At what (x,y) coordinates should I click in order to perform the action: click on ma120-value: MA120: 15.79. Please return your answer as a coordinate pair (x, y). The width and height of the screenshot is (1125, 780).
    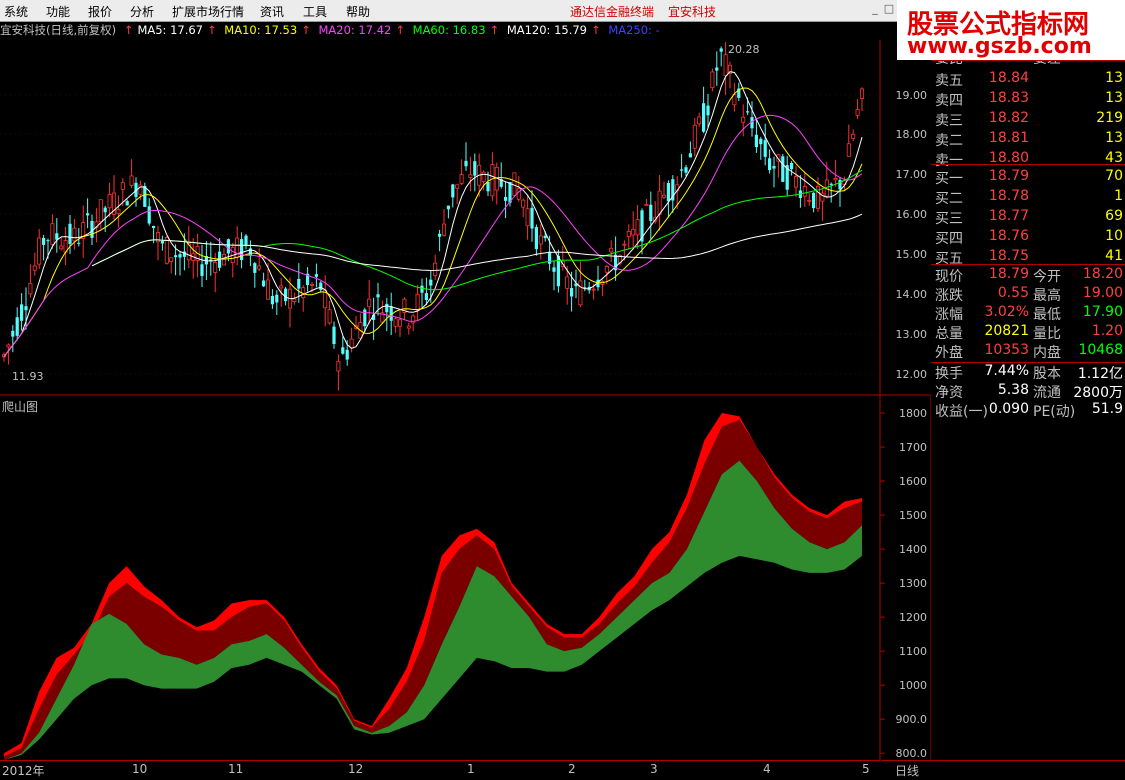
    Looking at the image, I should click on (547, 30).